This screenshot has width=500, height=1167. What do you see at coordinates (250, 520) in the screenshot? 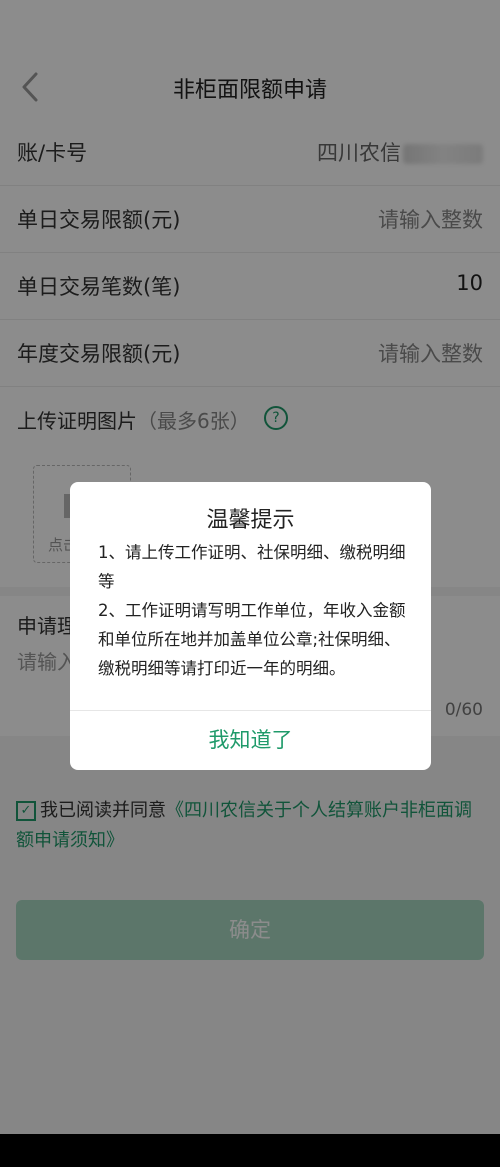
I see `dialog-title: 温馨提示` at bounding box center [250, 520].